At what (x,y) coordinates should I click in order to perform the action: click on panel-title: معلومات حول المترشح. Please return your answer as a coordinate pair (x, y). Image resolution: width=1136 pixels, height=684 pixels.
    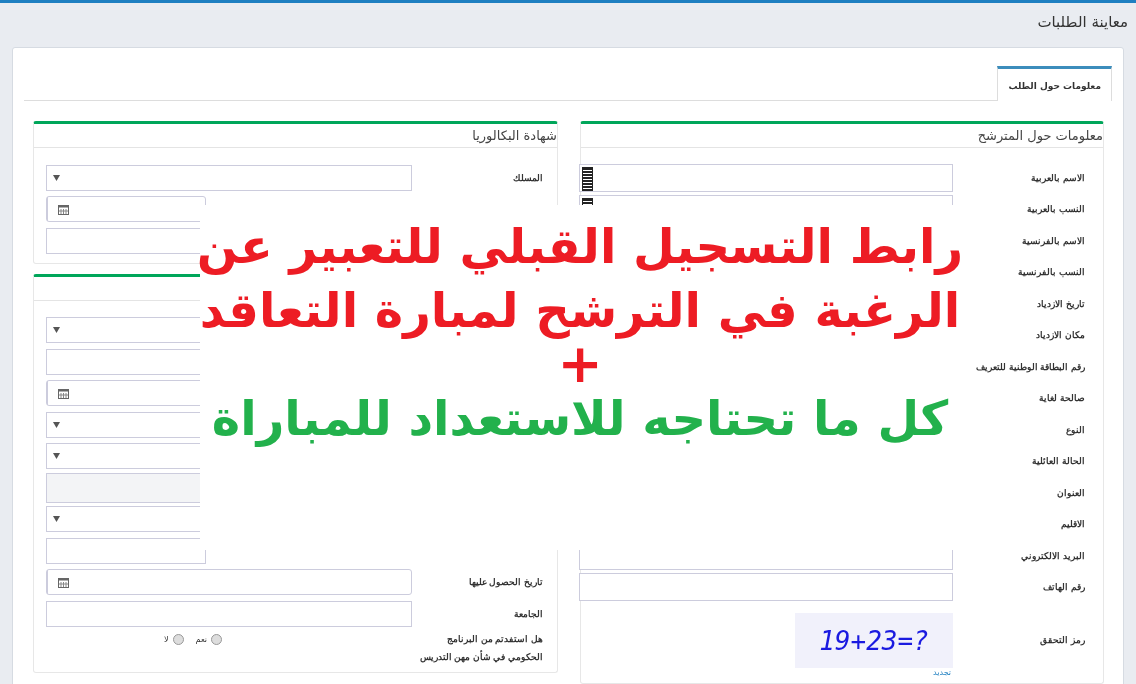
    Looking at the image, I should click on (842, 136).